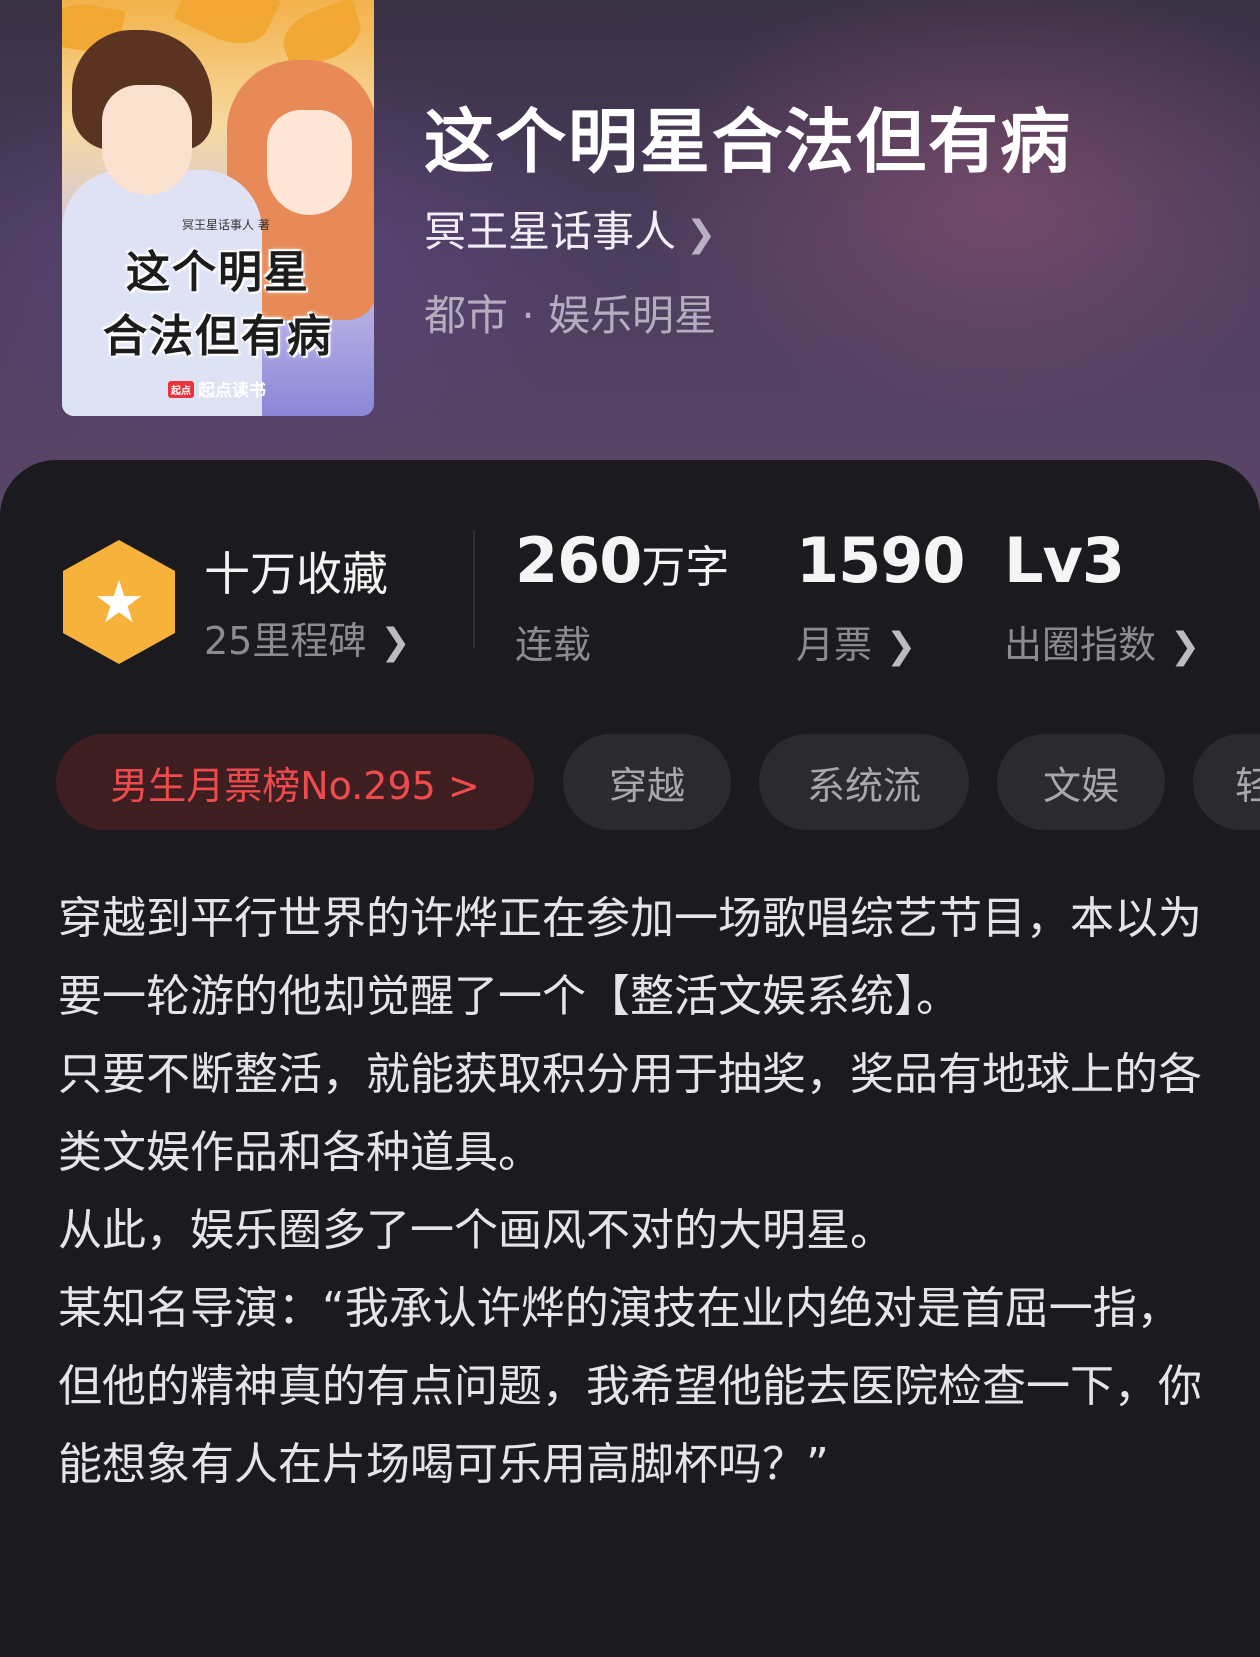 The height and width of the screenshot is (1657, 1260). What do you see at coordinates (285, 641) in the screenshot?
I see `collection-milestone-label: 25里程碑` at bounding box center [285, 641].